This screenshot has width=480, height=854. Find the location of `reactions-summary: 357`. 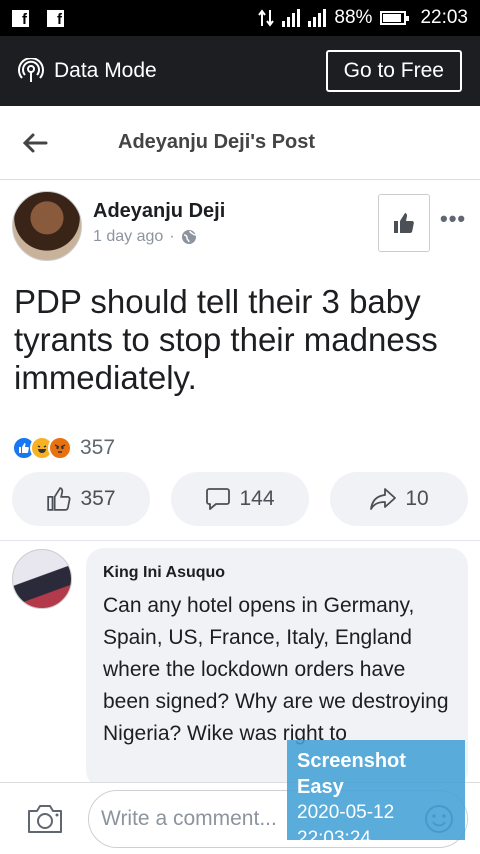

reactions-summary: 357 is located at coordinates (63, 448).